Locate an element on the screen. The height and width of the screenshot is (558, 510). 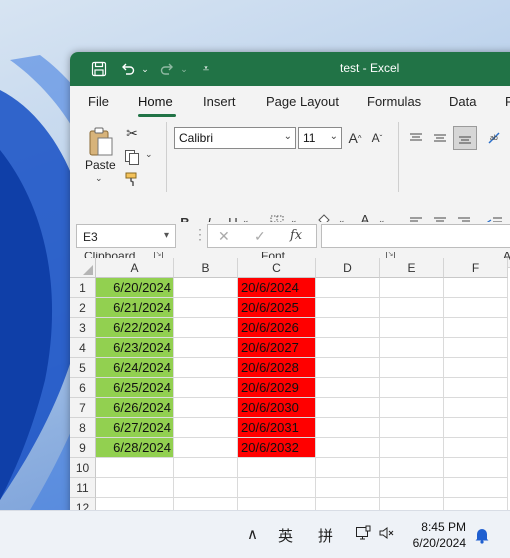
cell-e2 is located at coordinates (412, 308).